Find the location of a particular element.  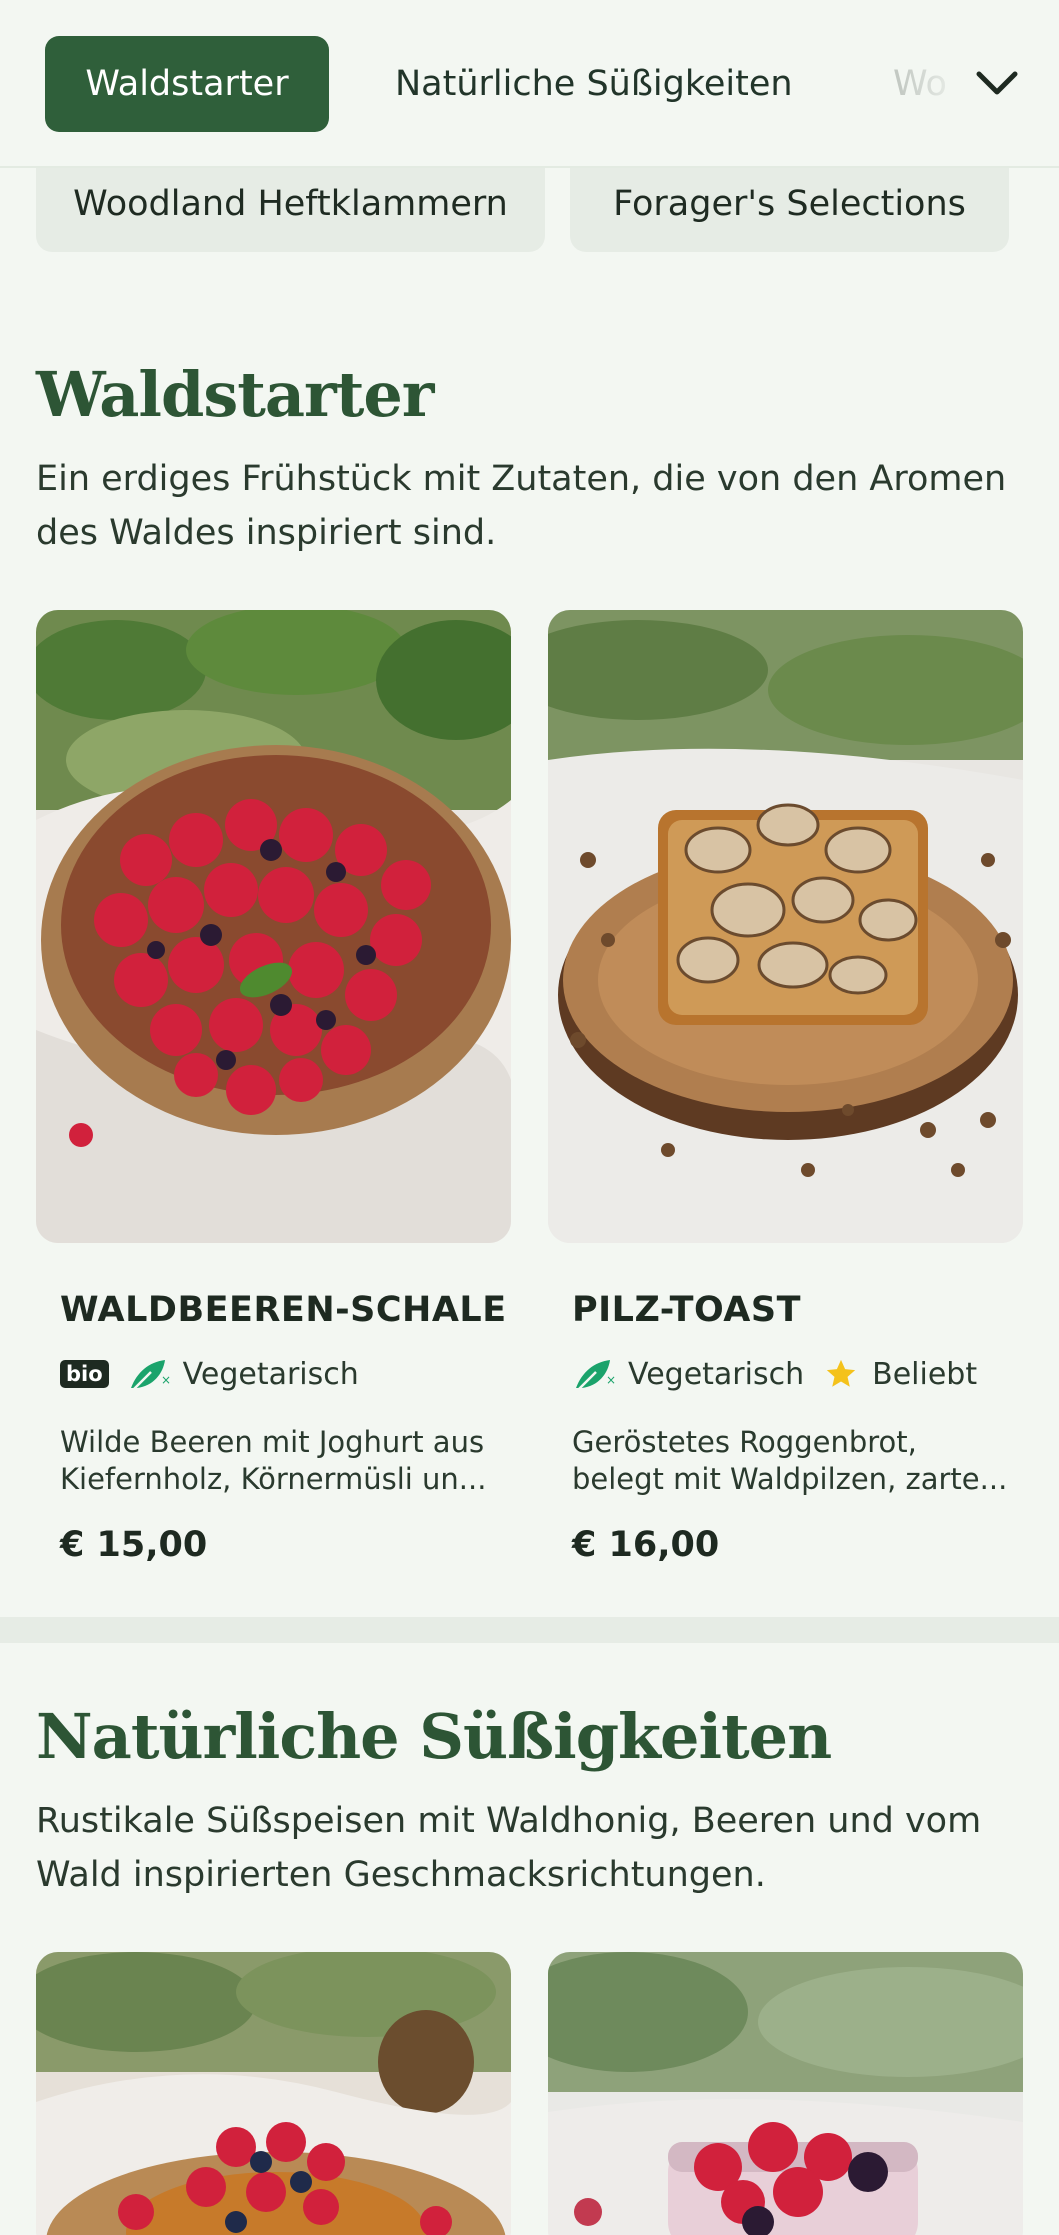

mushroom-toast-image is located at coordinates (785, 926).